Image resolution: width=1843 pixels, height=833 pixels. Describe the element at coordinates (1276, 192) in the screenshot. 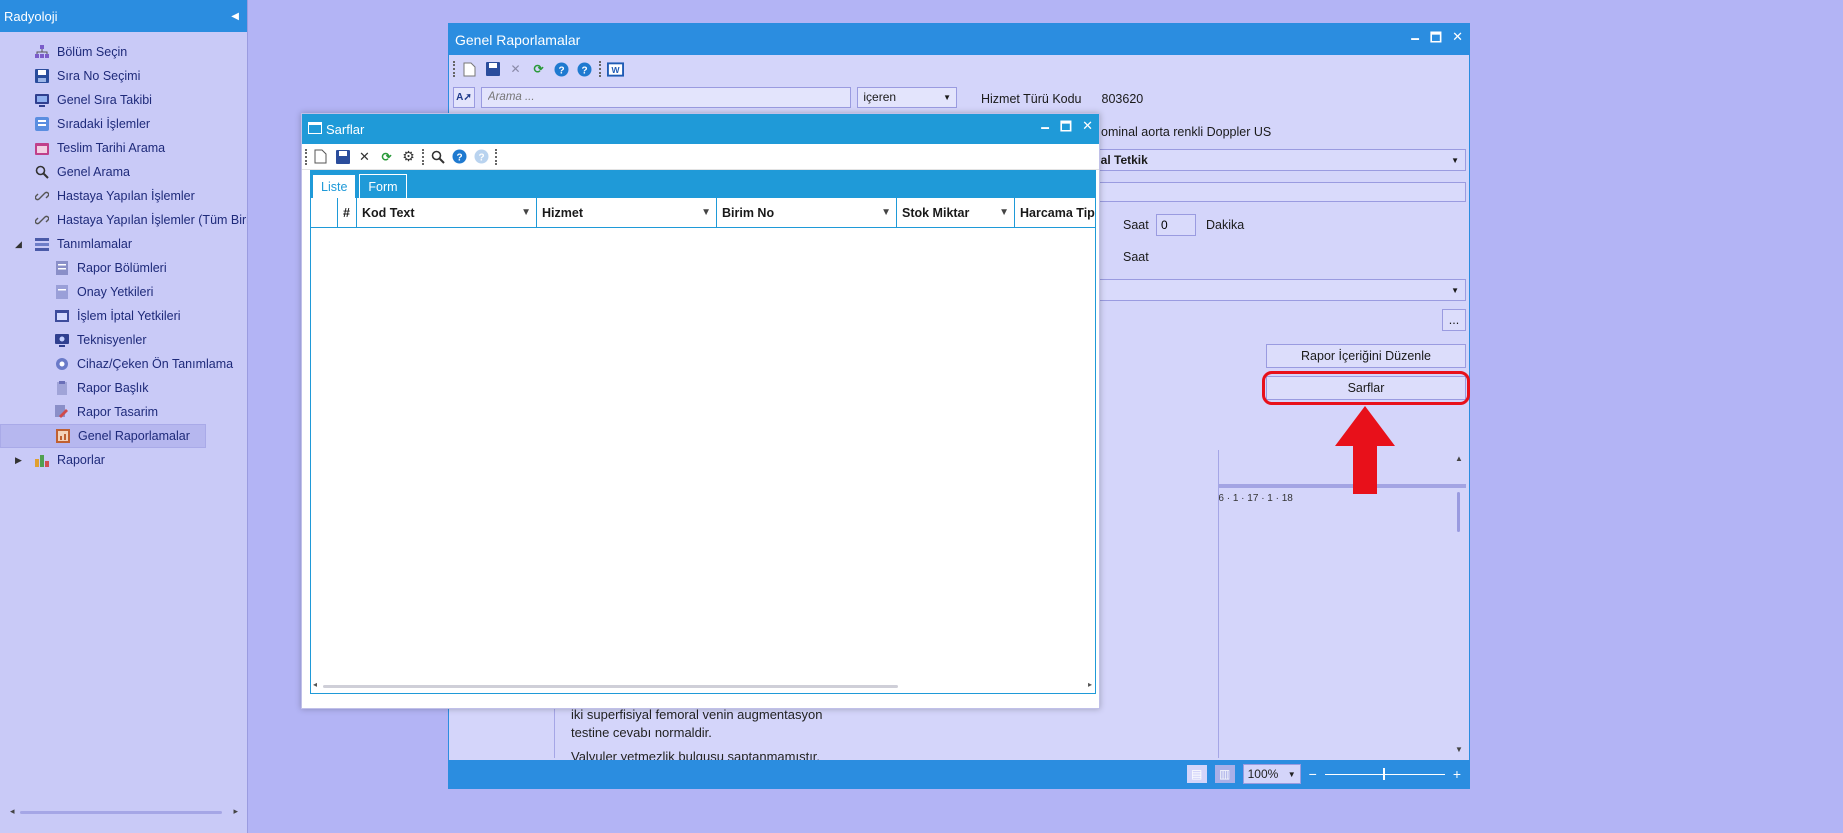

I see `text-field` at that location.